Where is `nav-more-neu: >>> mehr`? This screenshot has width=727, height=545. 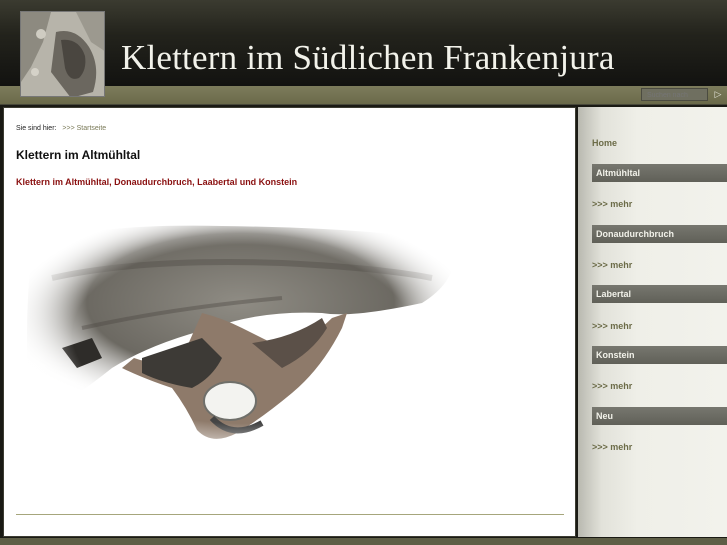
nav-more-neu: >>> mehr is located at coordinates (612, 447).